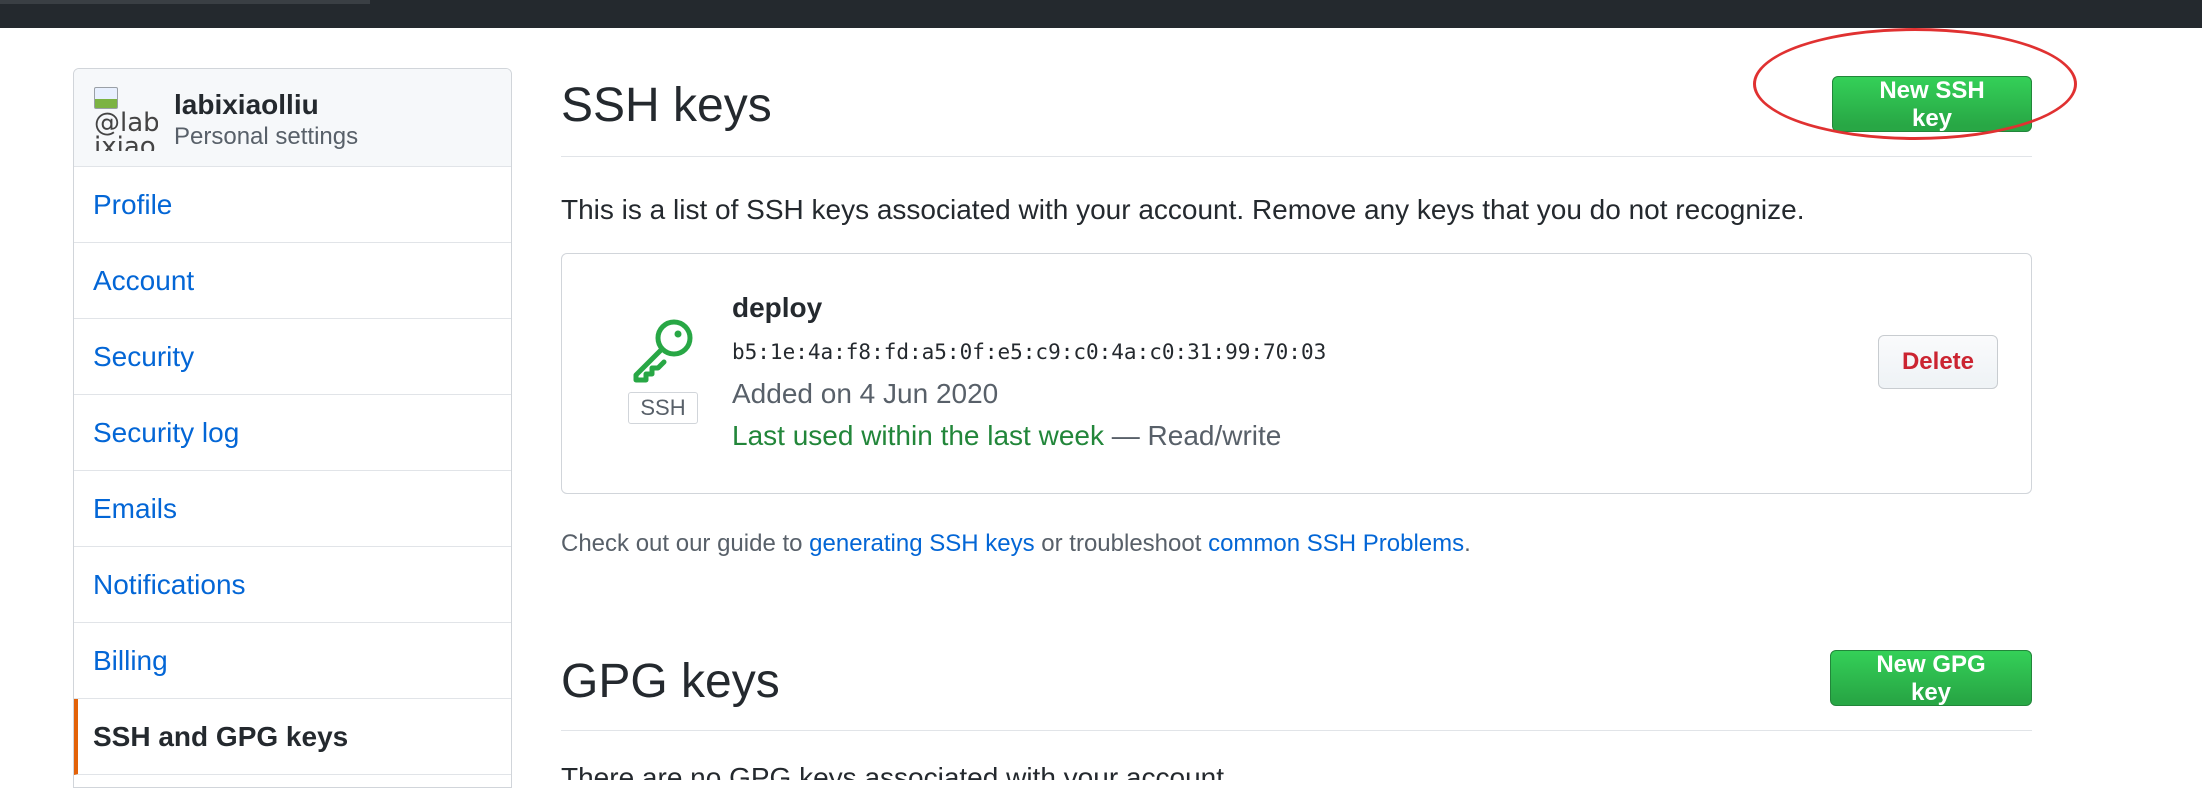  I want to click on guide-prefix: Check out our guide to, so click(685, 543).